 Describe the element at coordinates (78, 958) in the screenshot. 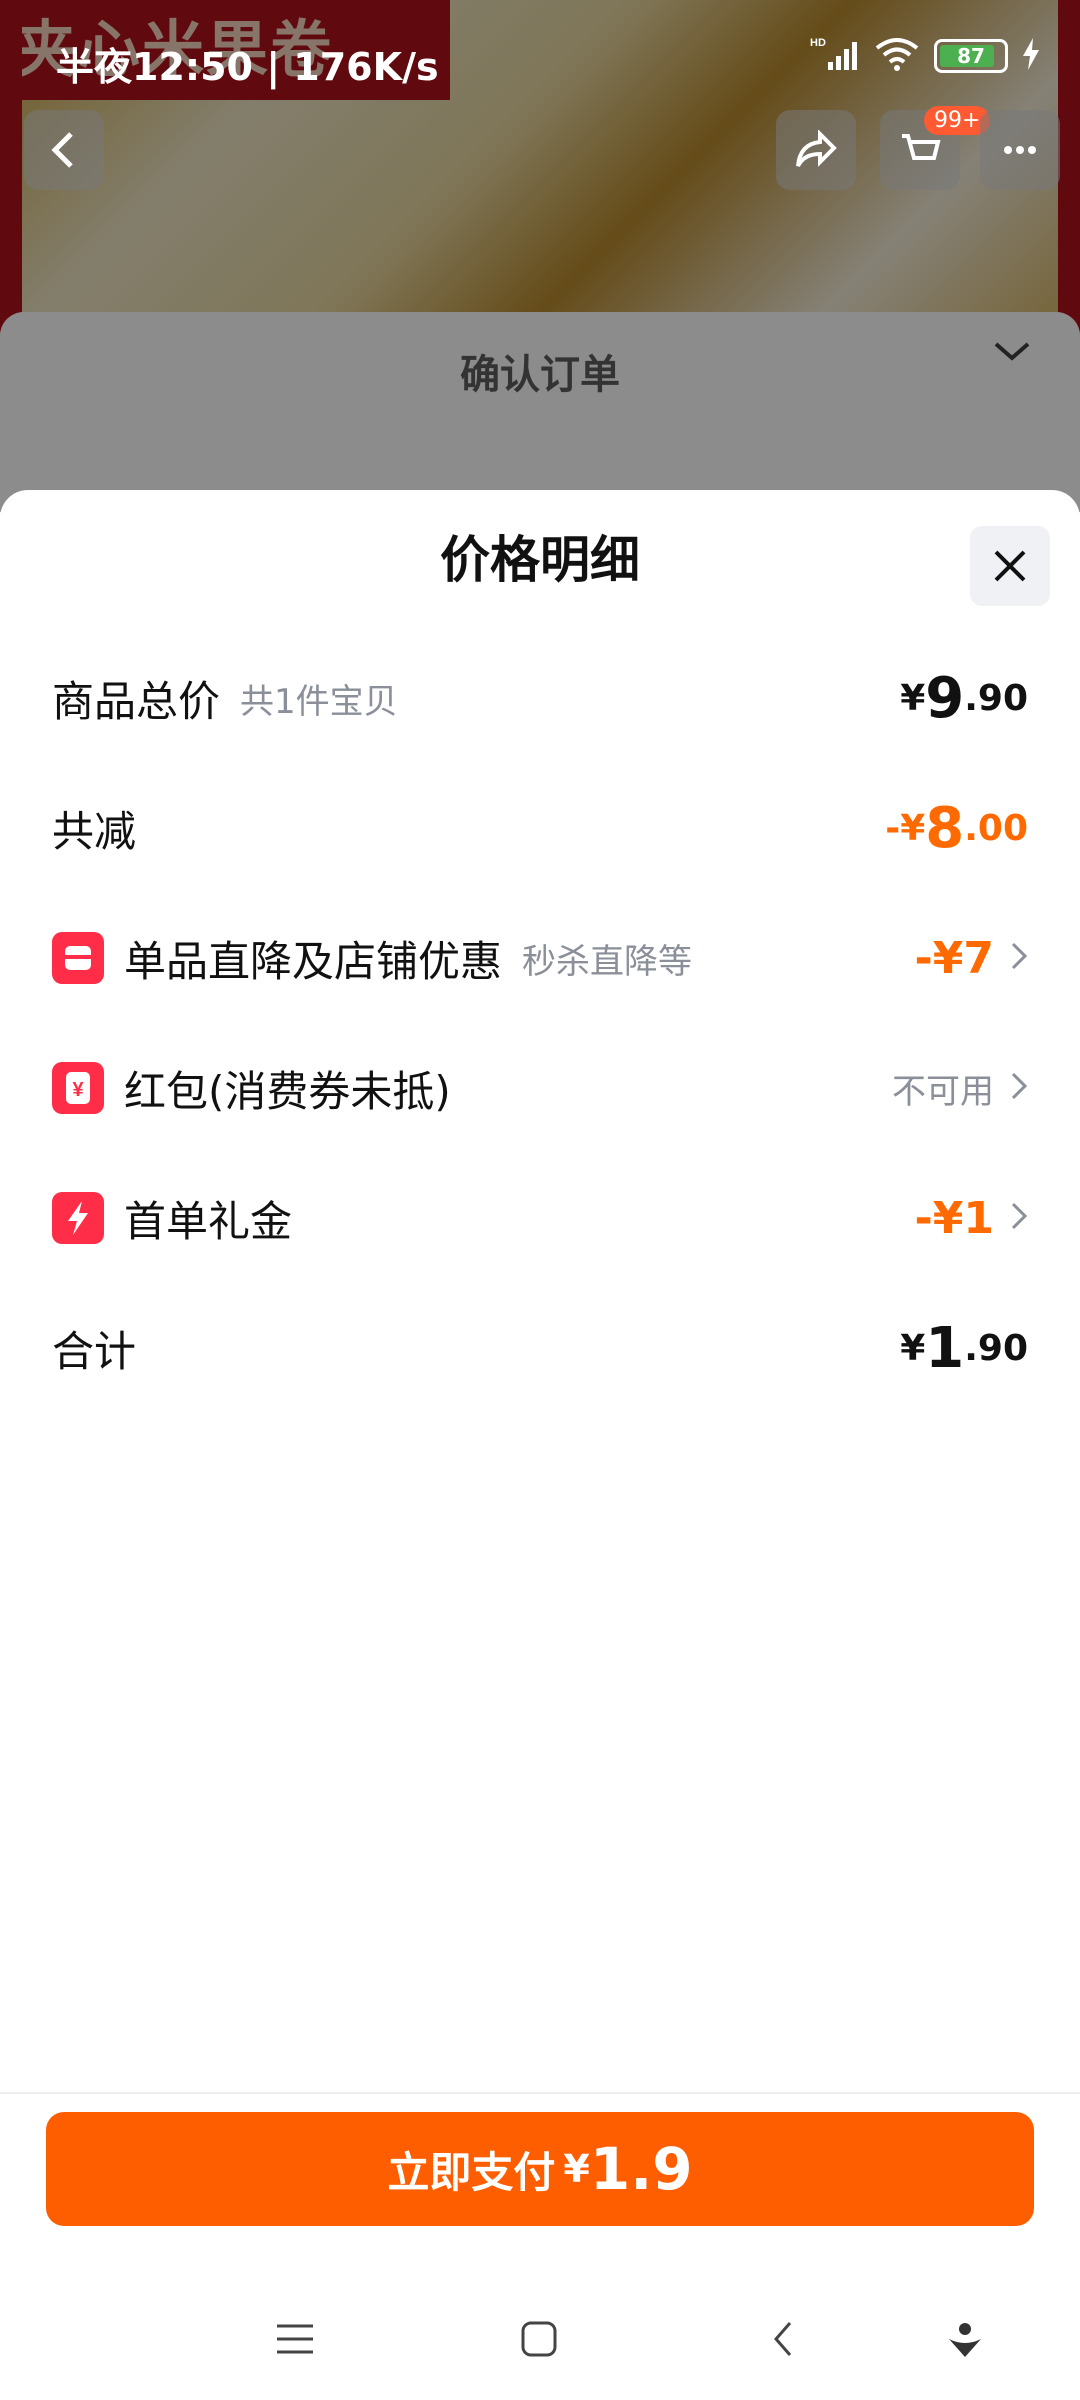

I see `store-icon` at that location.